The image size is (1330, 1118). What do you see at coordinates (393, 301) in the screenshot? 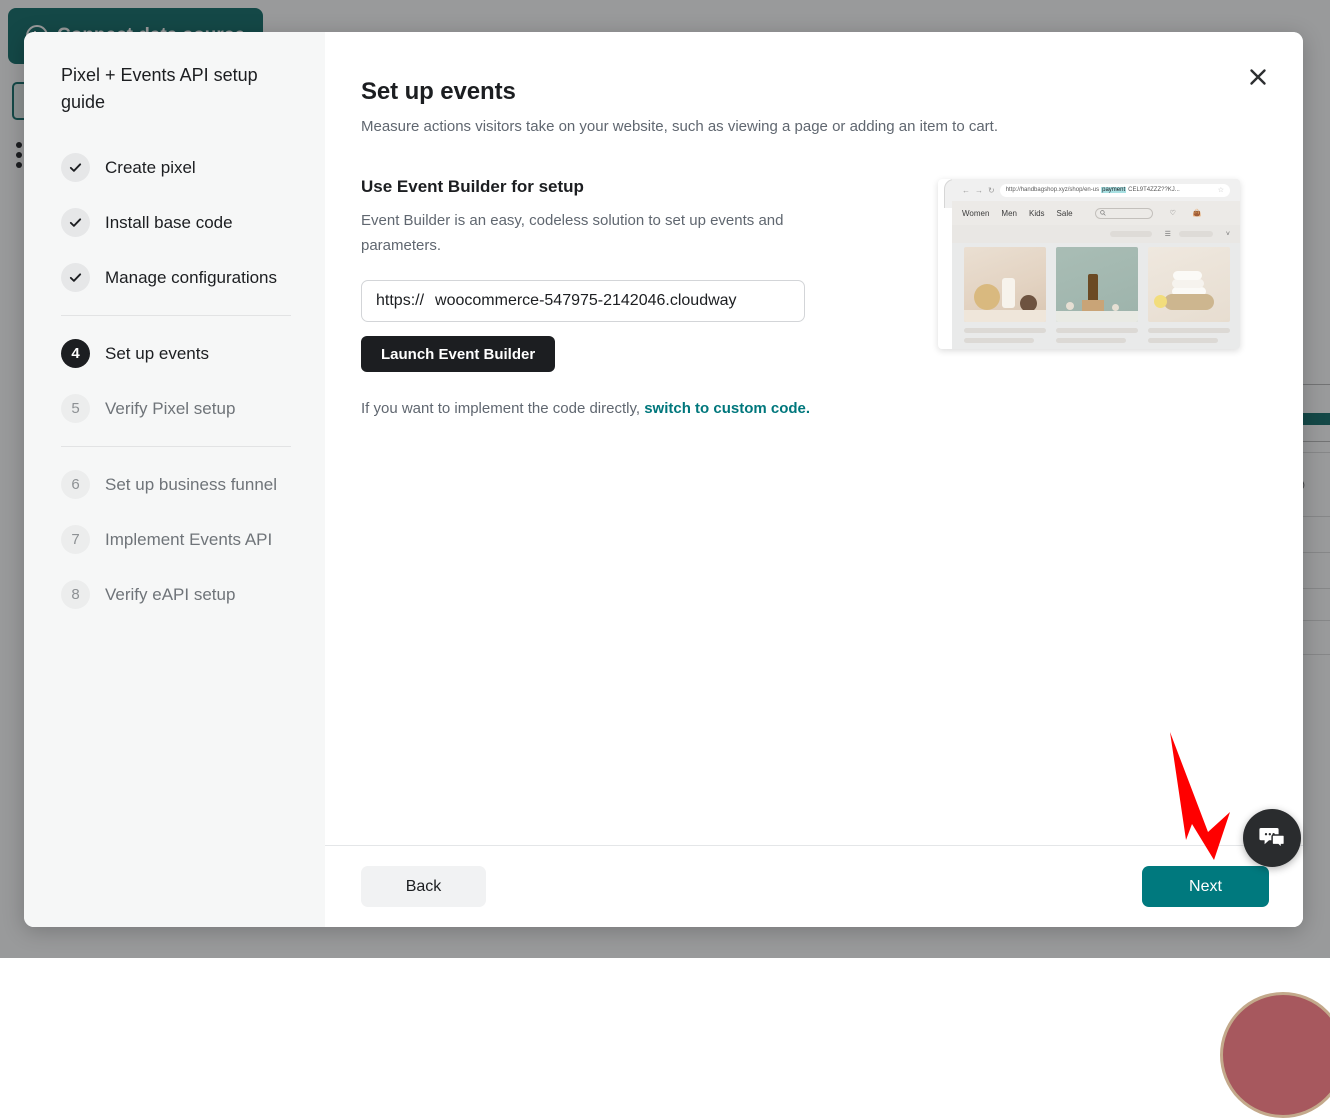
I see `url-protocol-prefix: https://` at bounding box center [393, 301].